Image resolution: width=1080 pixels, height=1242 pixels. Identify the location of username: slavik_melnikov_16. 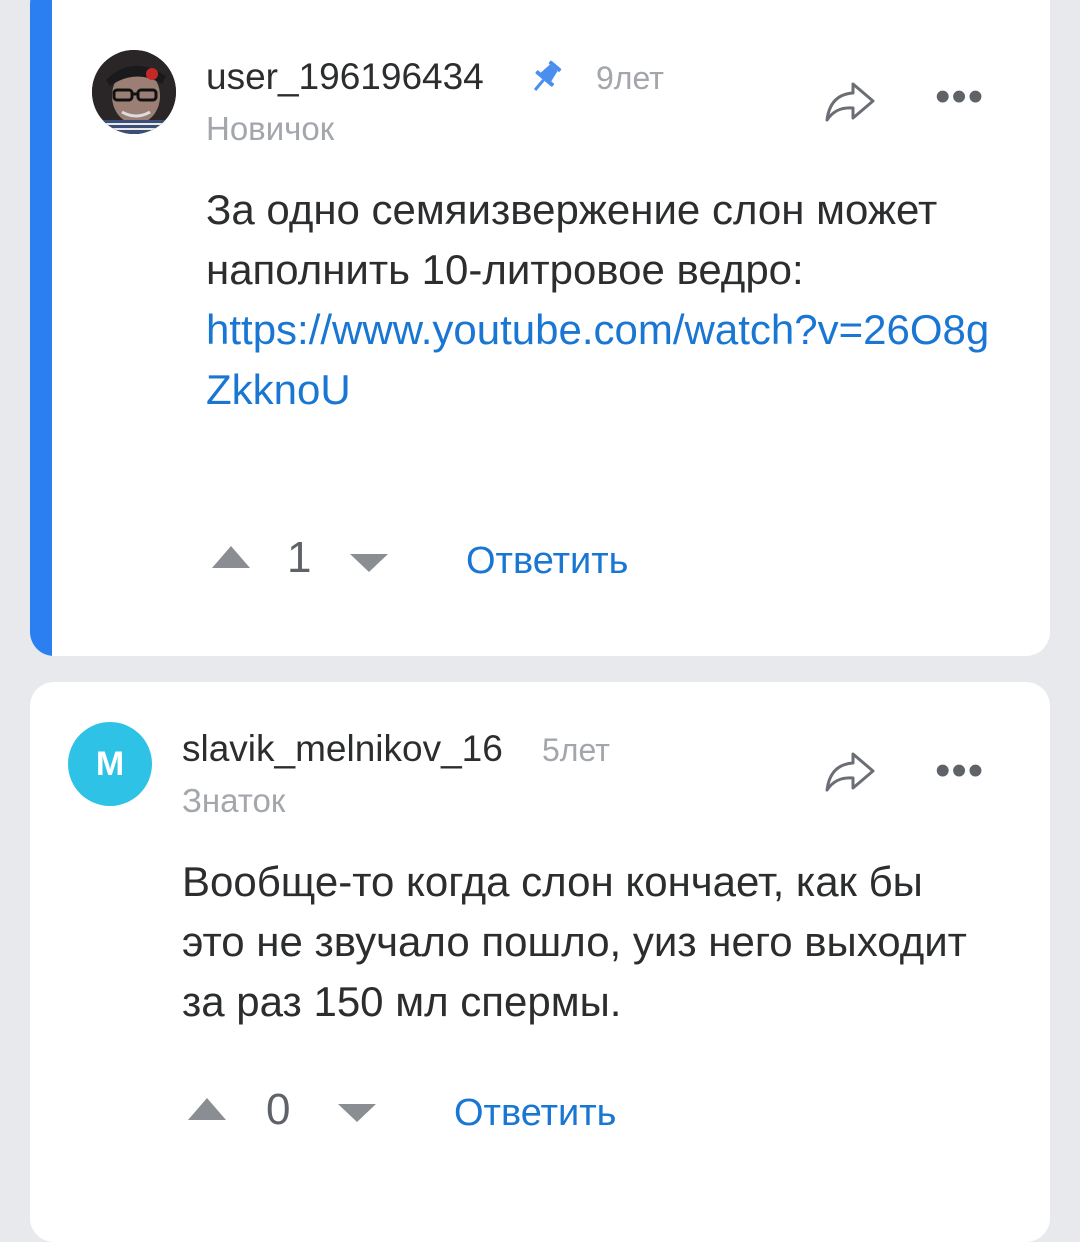
(342, 749).